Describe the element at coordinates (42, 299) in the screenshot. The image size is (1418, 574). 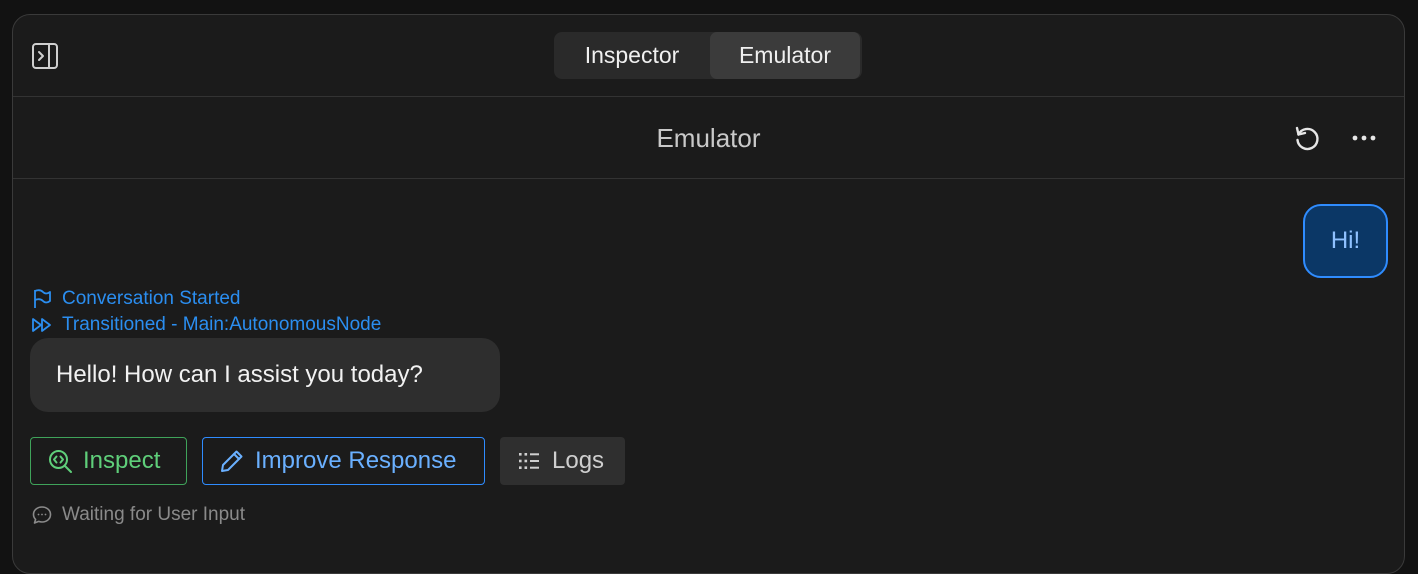
I see `flag-icon` at that location.